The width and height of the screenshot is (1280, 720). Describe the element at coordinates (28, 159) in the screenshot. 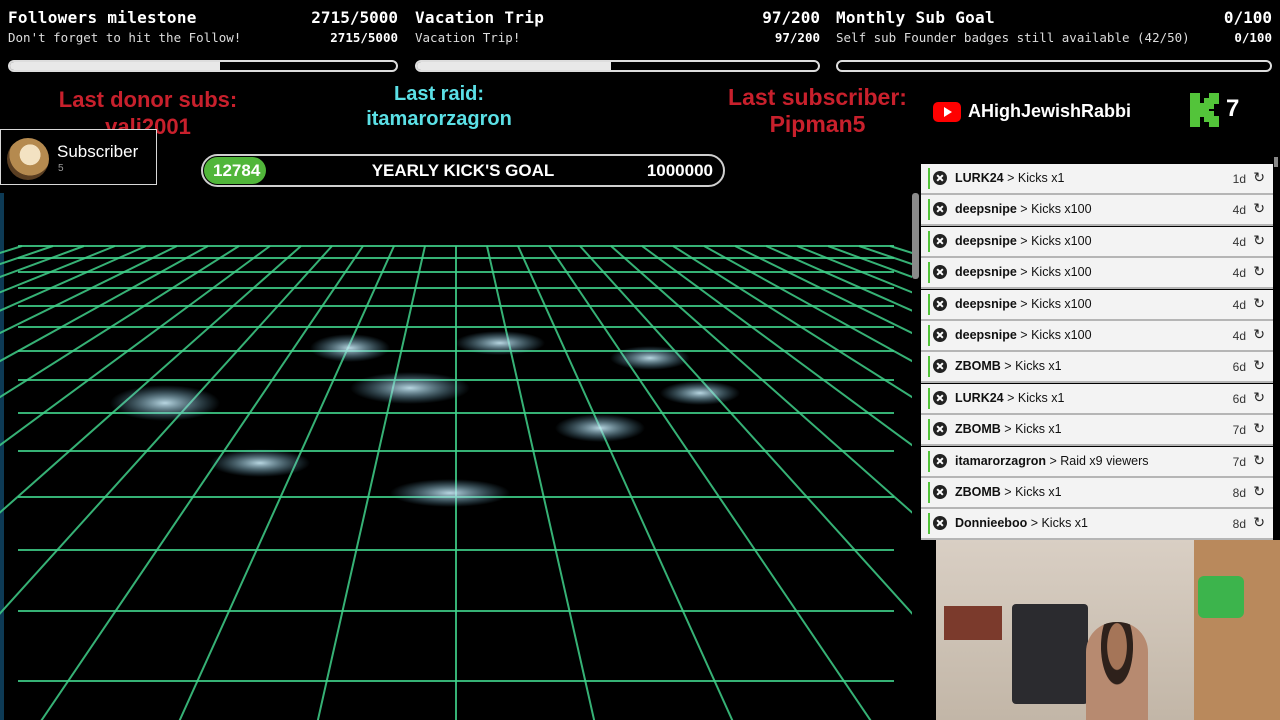

I see `avatar` at that location.